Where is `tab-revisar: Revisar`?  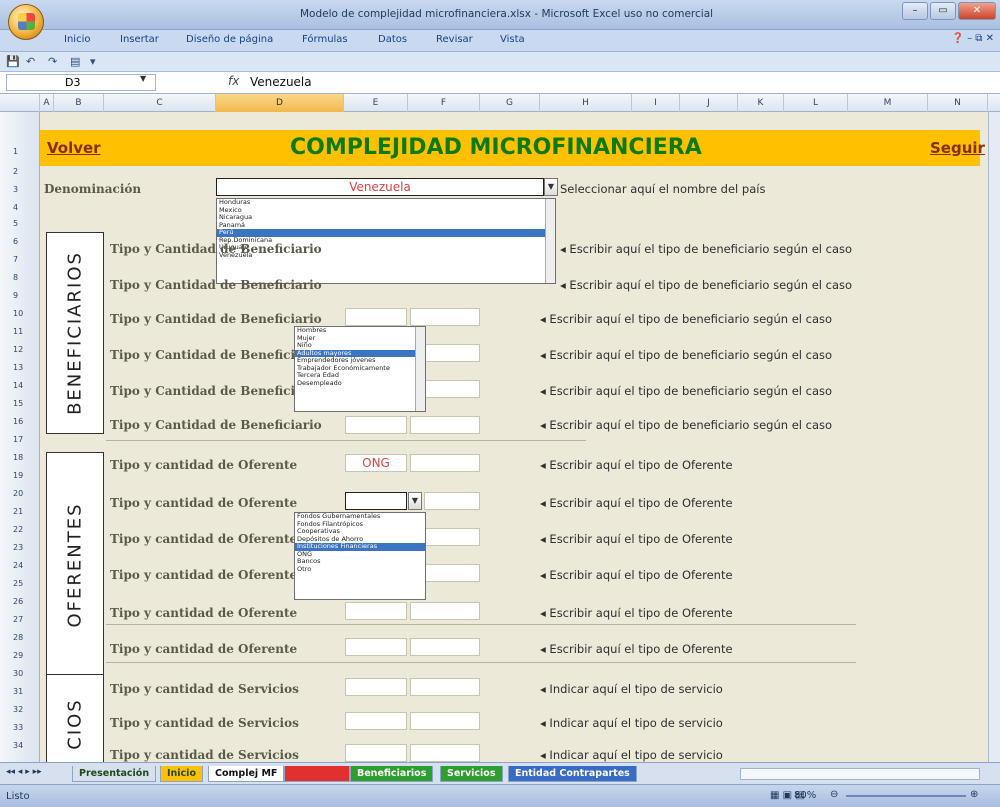
tab-revisar: Revisar is located at coordinates (454, 39).